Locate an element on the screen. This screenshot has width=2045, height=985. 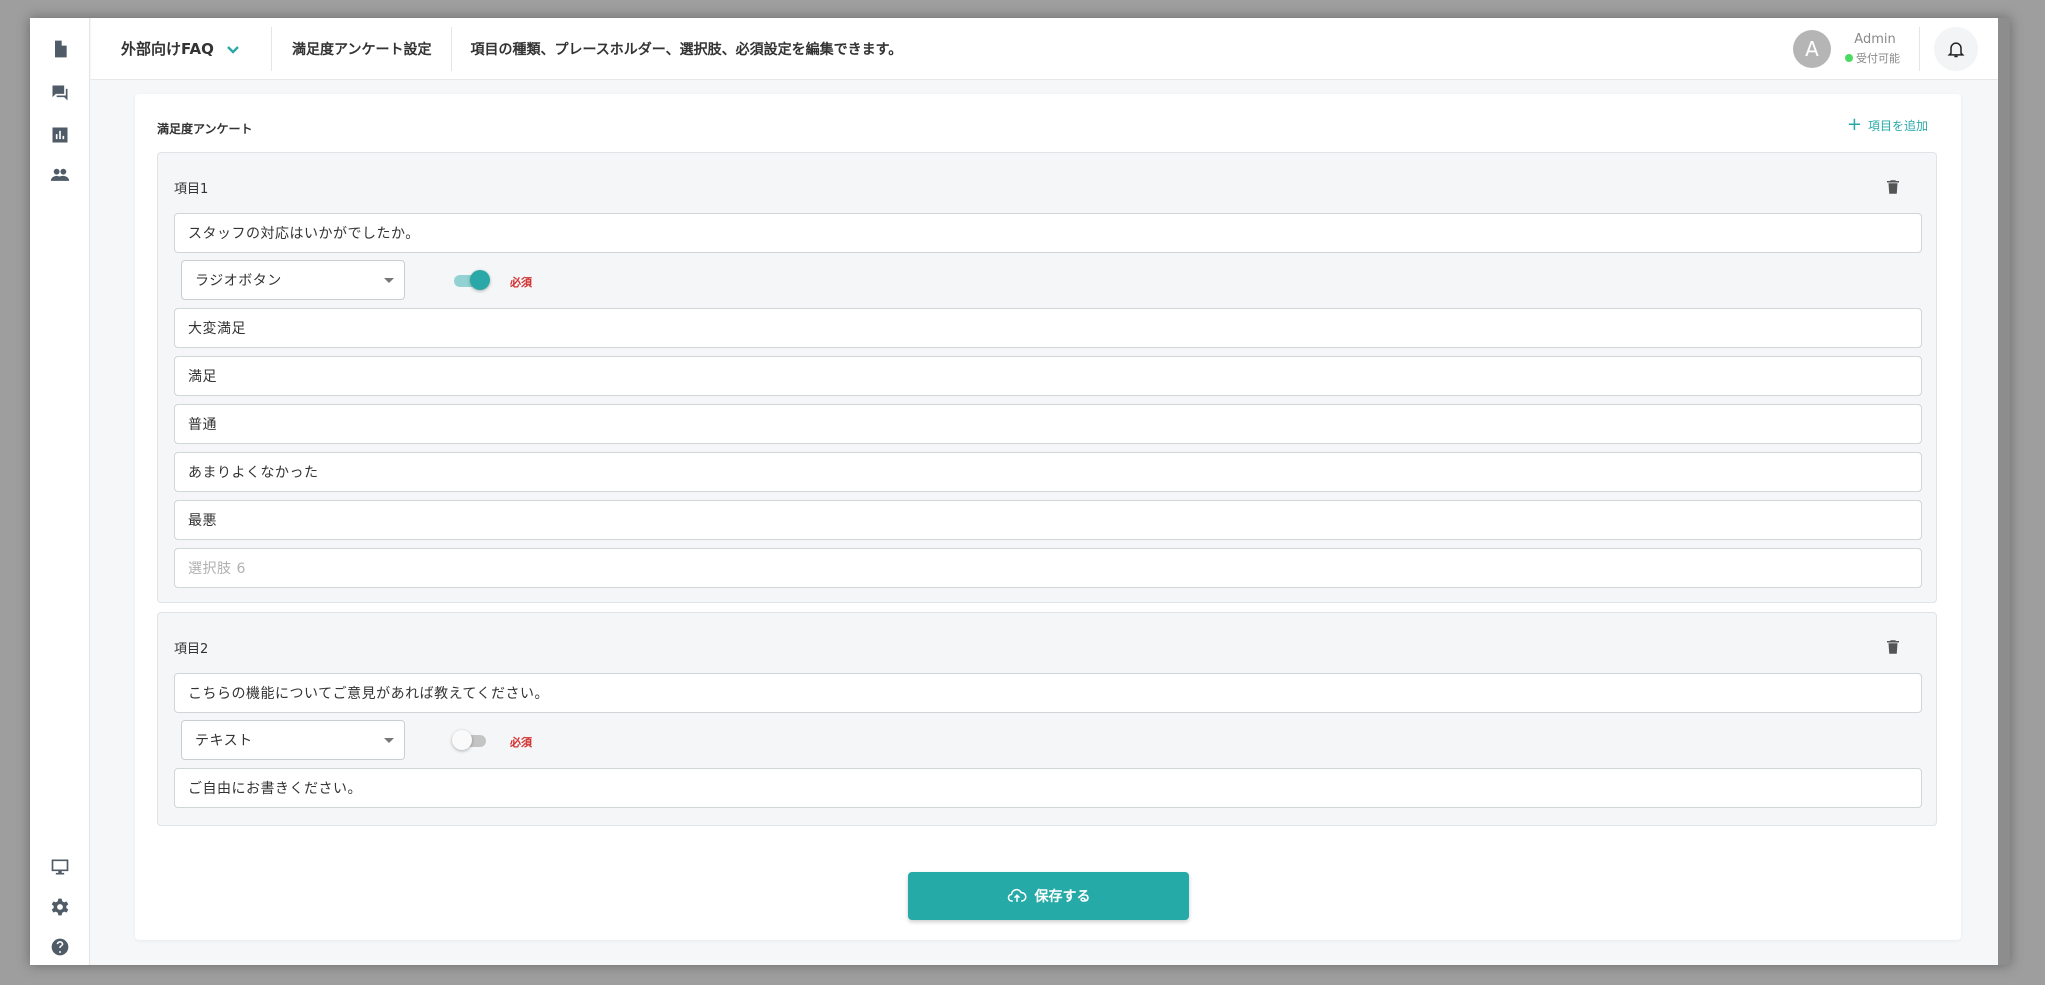
gear-icon is located at coordinates (60, 907).